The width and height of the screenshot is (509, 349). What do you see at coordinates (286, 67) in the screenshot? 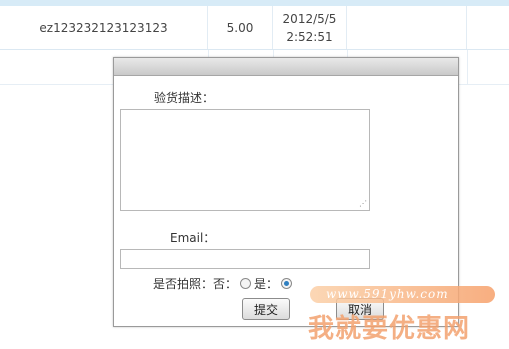
I see `dialog-titlebar` at bounding box center [286, 67].